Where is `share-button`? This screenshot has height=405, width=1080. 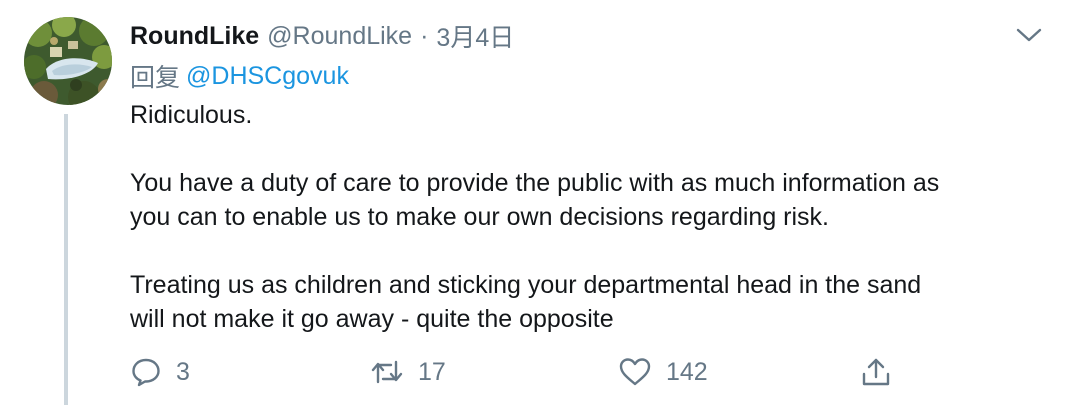 share-button is located at coordinates (876, 372).